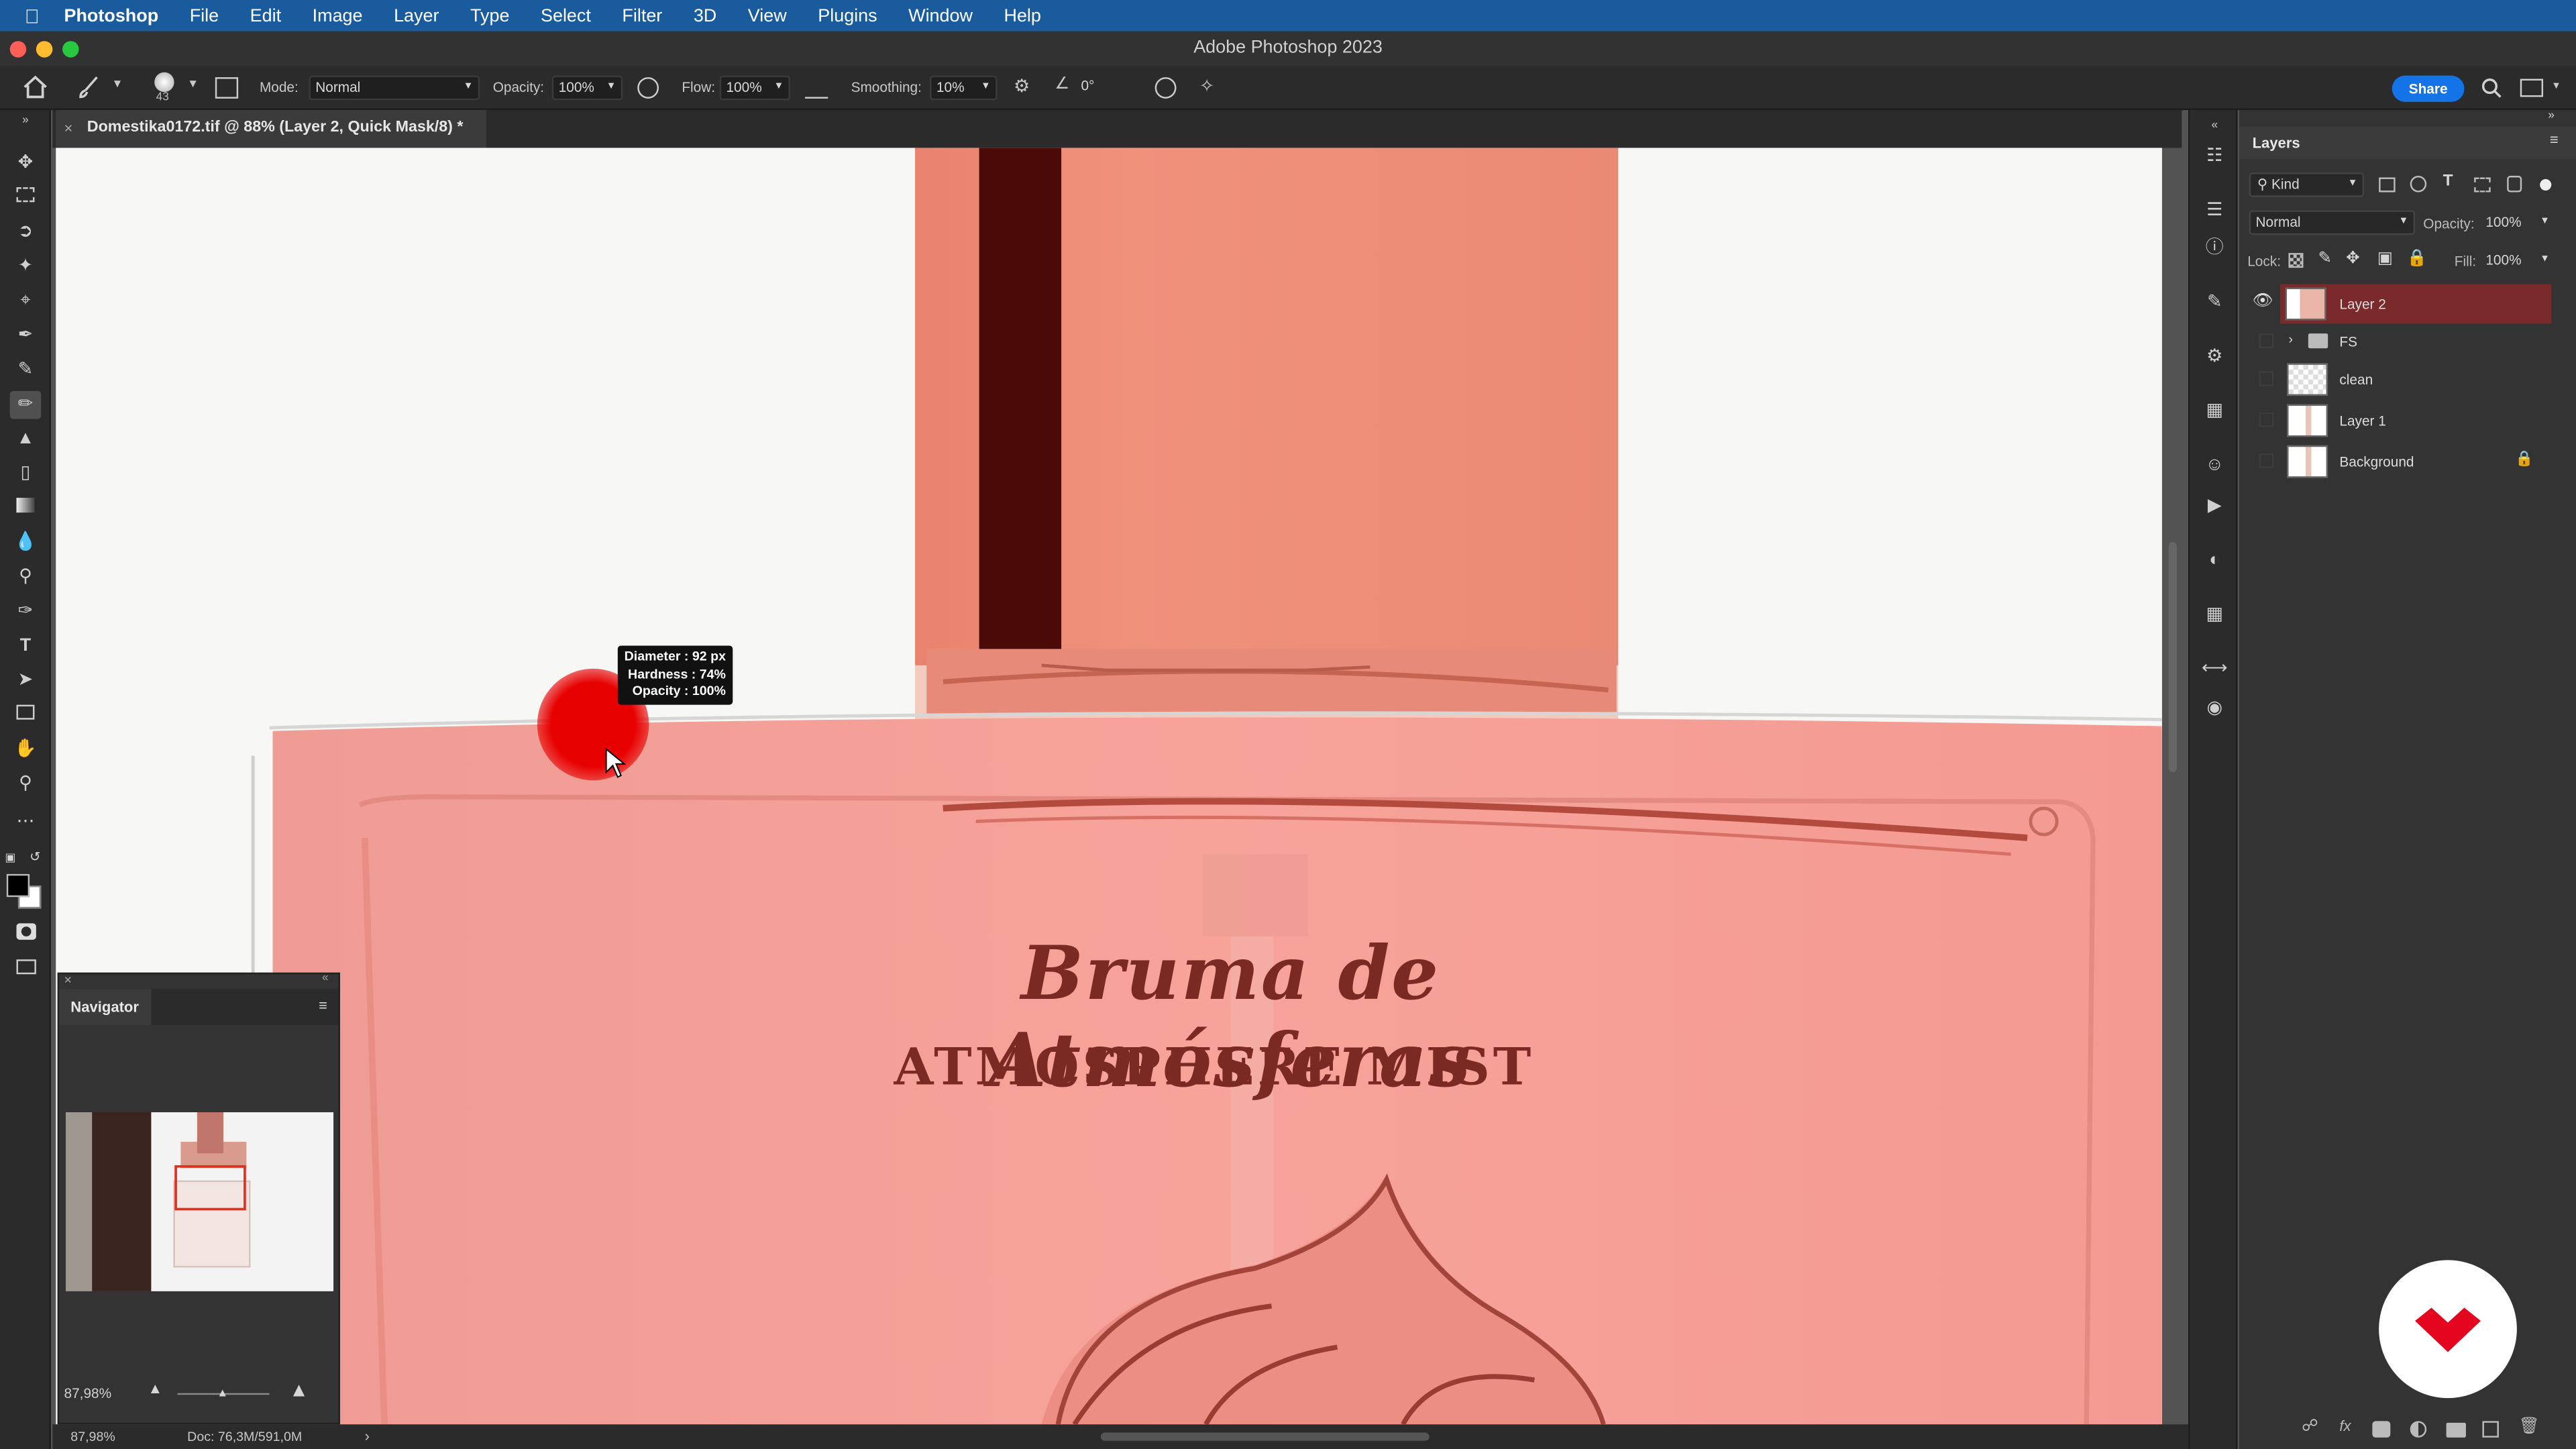  What do you see at coordinates (2456, 1430) in the screenshot?
I see `new-group-icon` at bounding box center [2456, 1430].